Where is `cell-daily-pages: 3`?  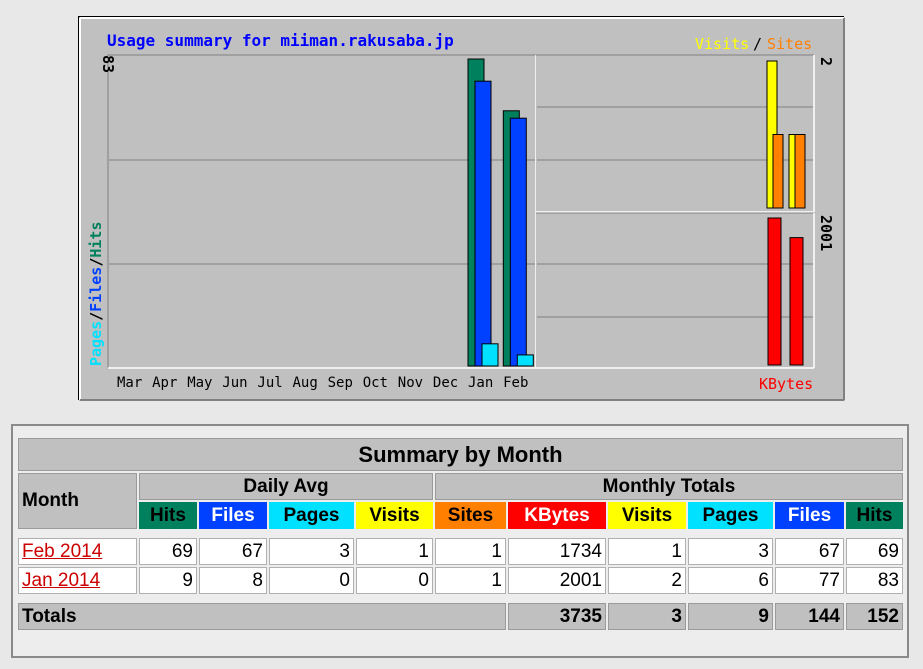 cell-daily-pages: 3 is located at coordinates (311, 551).